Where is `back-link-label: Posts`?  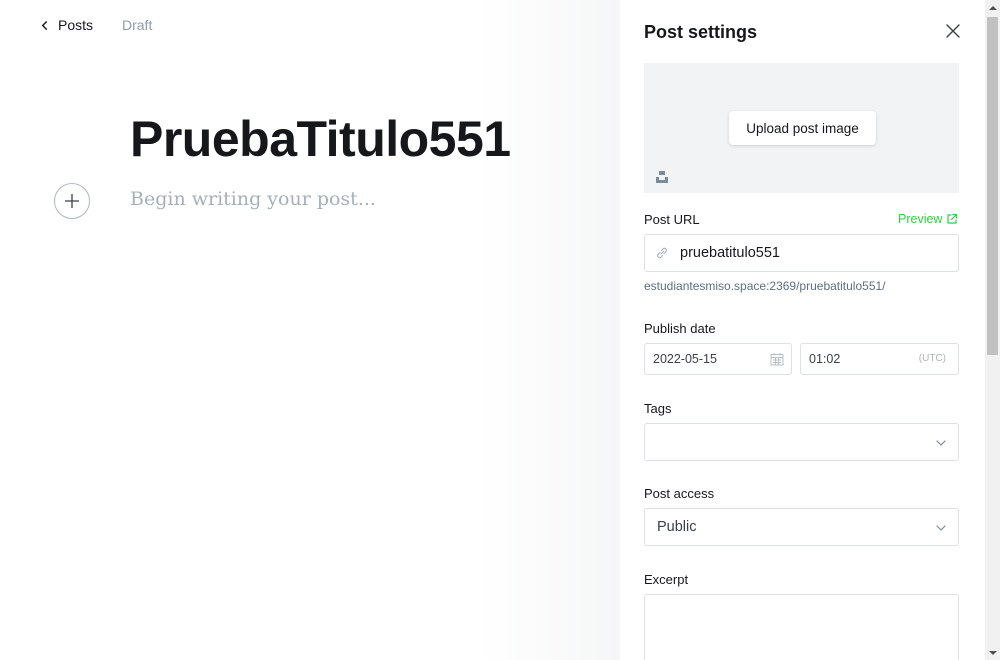
back-link-label: Posts is located at coordinates (76, 25).